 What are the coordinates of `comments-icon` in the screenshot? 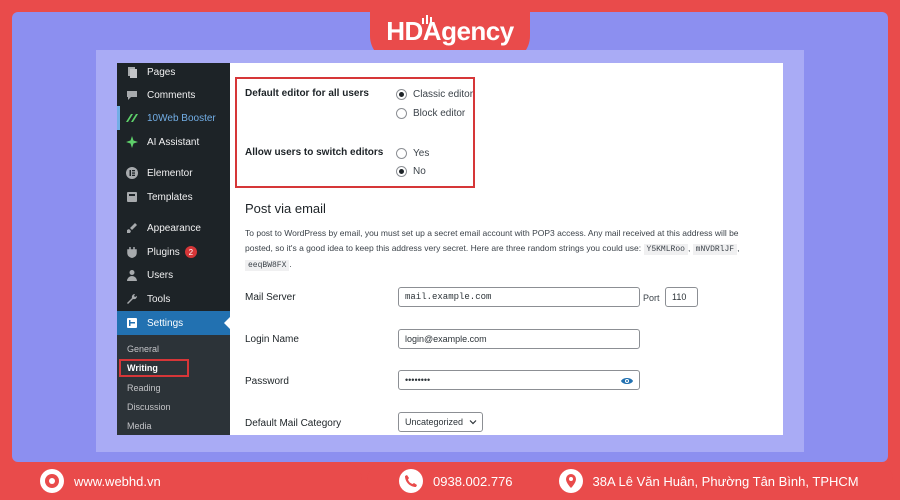 It's located at (132, 95).